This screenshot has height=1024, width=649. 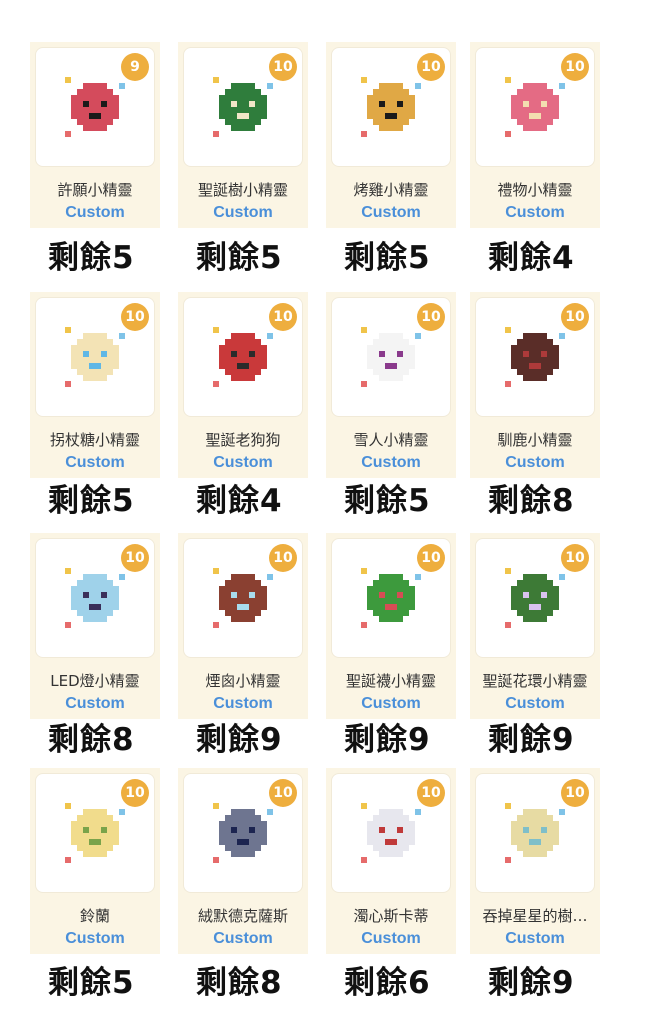 I want to click on sticker-name: LED燈小精靈, so click(x=95, y=681).